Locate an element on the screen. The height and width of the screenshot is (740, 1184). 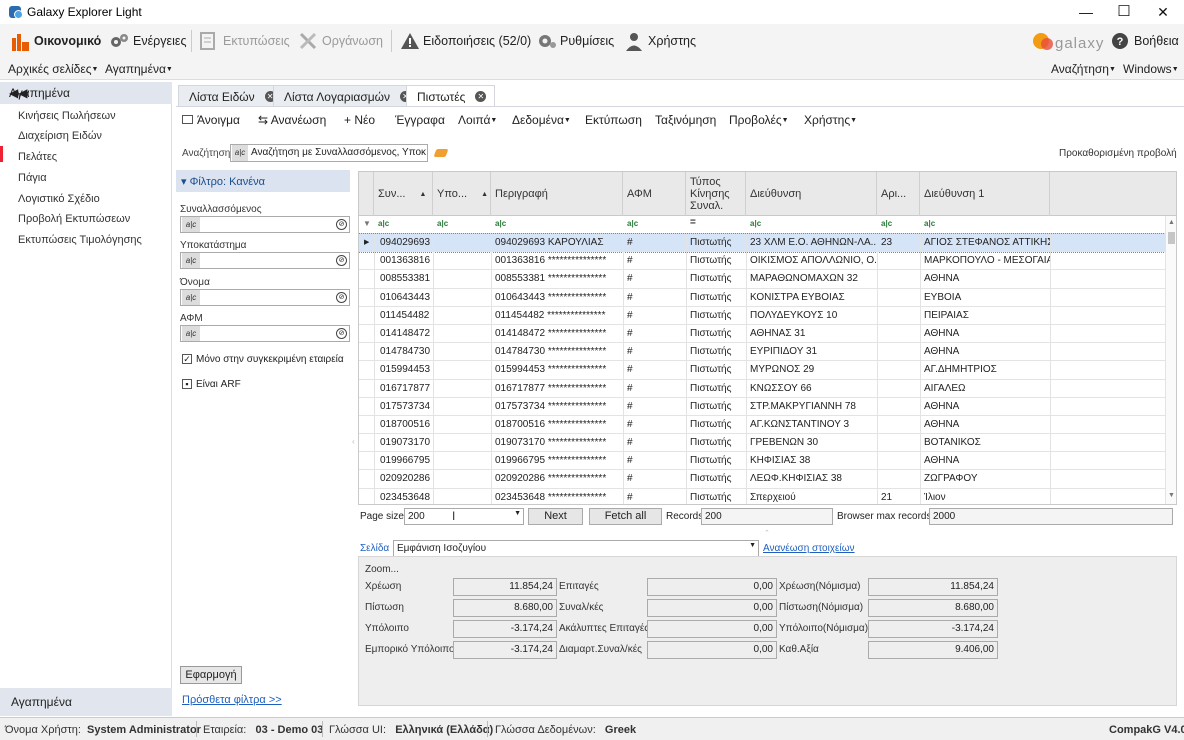
table-cell: Πιστωτής is located at coordinates (711, 424).